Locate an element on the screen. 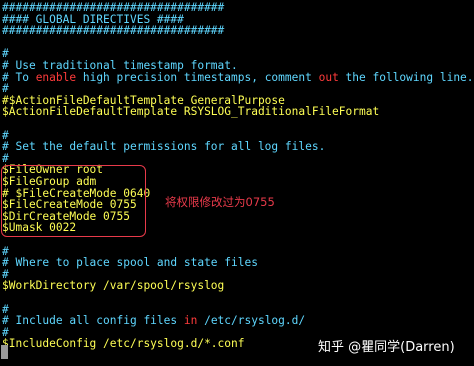 This screenshot has height=366, width=474. config-line: $IncludeConfig /etc/rsyslog.d/*.conf is located at coordinates (123, 344).